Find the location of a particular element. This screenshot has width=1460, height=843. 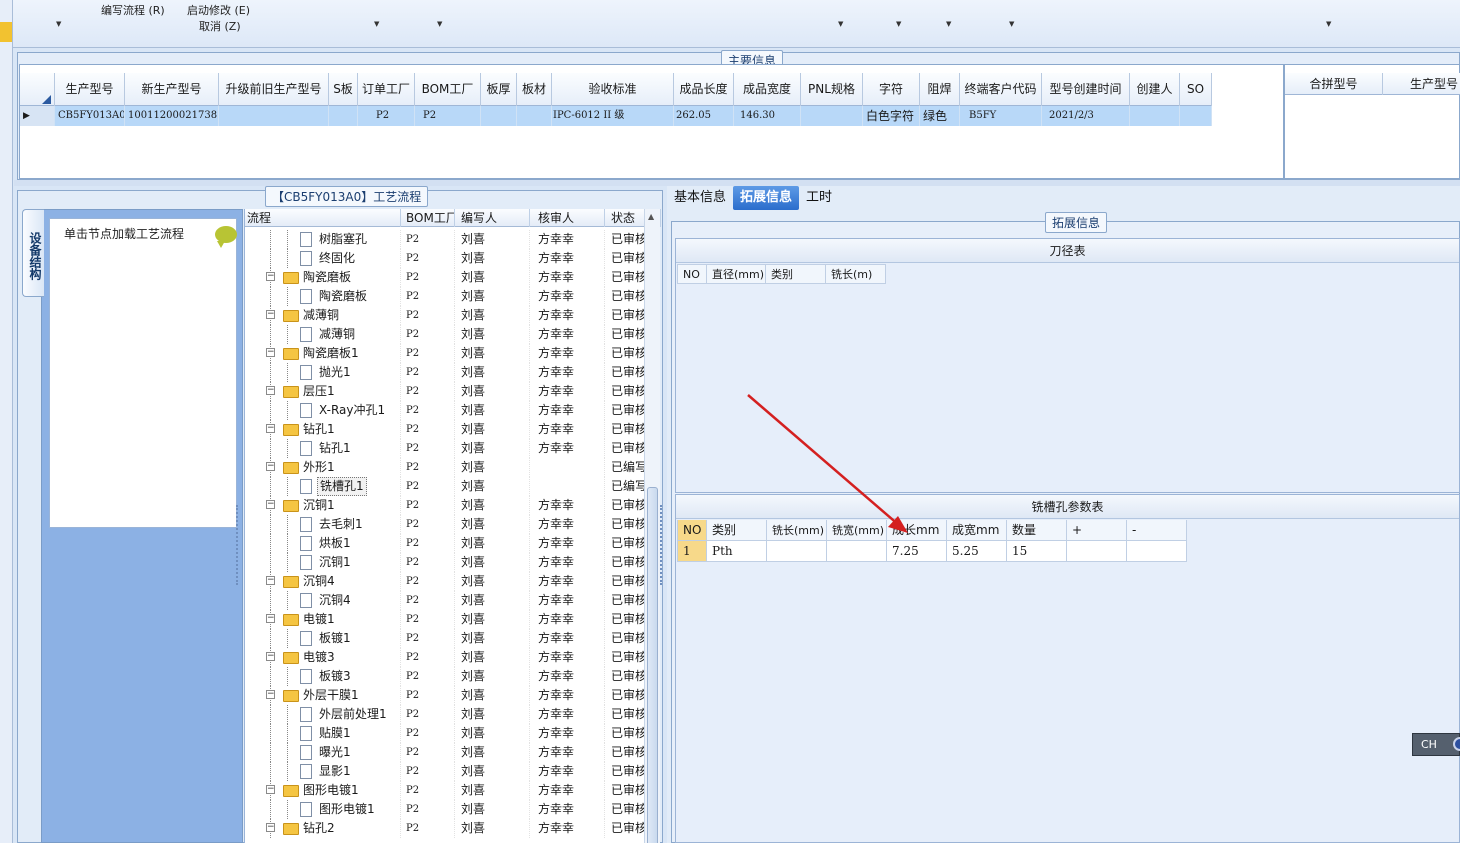

flow-row: − 沉铜4 P2 刘喜 方幸幸 已审核 is located at coordinates (445, 581).